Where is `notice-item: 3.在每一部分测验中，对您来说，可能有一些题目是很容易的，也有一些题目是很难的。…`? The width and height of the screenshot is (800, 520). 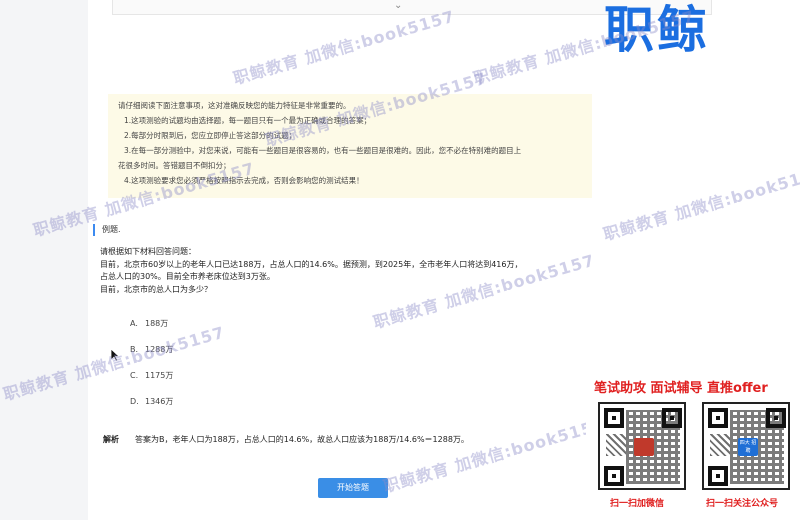 notice-item: 3.在每一部分测验中，对您来说，可能有一些题目是很容易的，也有一些题目是很难的。… is located at coordinates (323, 150).